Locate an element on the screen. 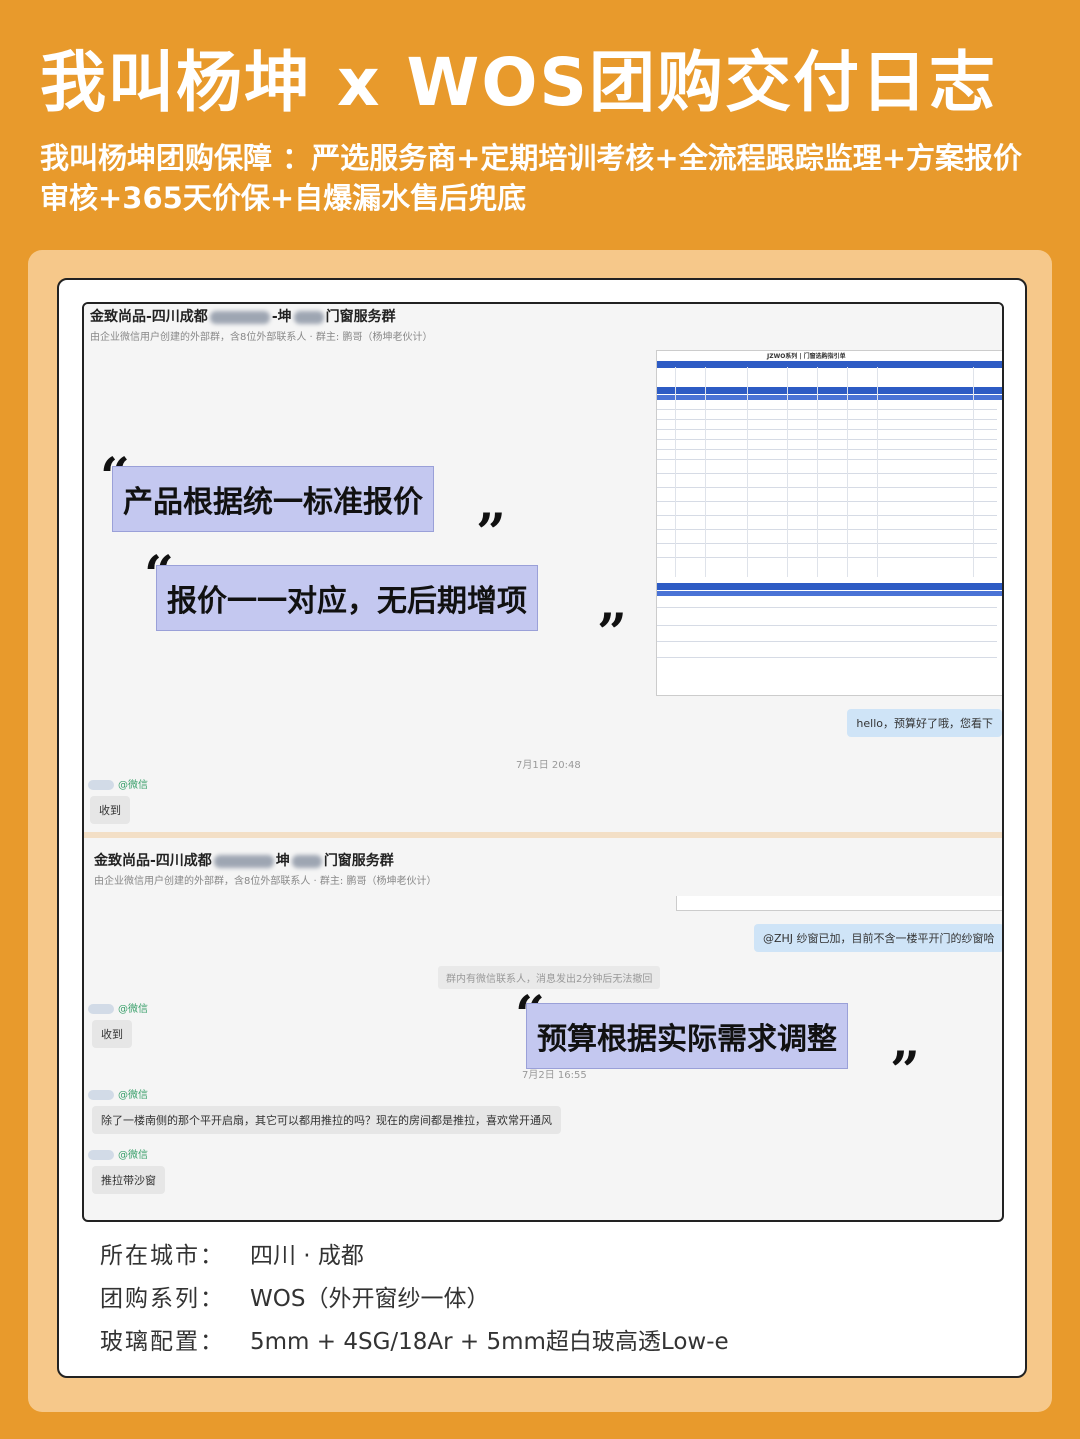 The width and height of the screenshot is (1080, 1439). info-key: 玻璃配置： is located at coordinates (162, 1342).